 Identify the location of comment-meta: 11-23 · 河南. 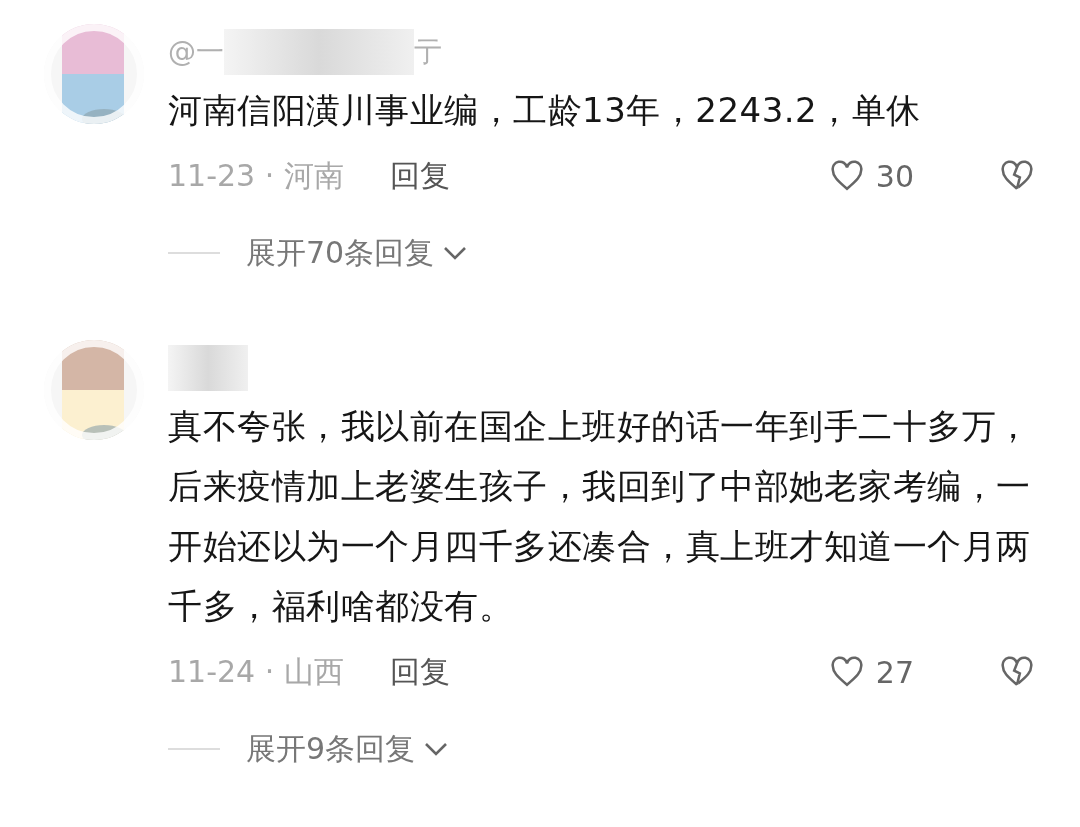
(256, 175).